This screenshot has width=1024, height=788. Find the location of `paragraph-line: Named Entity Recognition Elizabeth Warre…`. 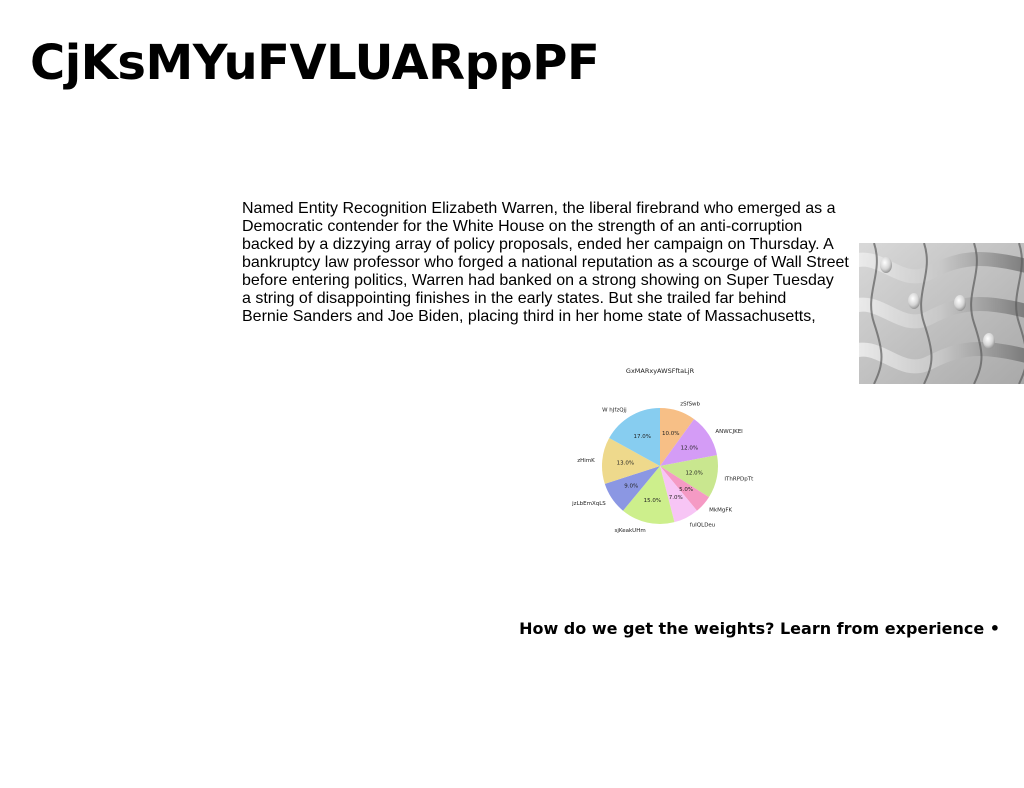

paragraph-line: Named Entity Recognition Elizabeth Warre… is located at coordinates (539, 208).